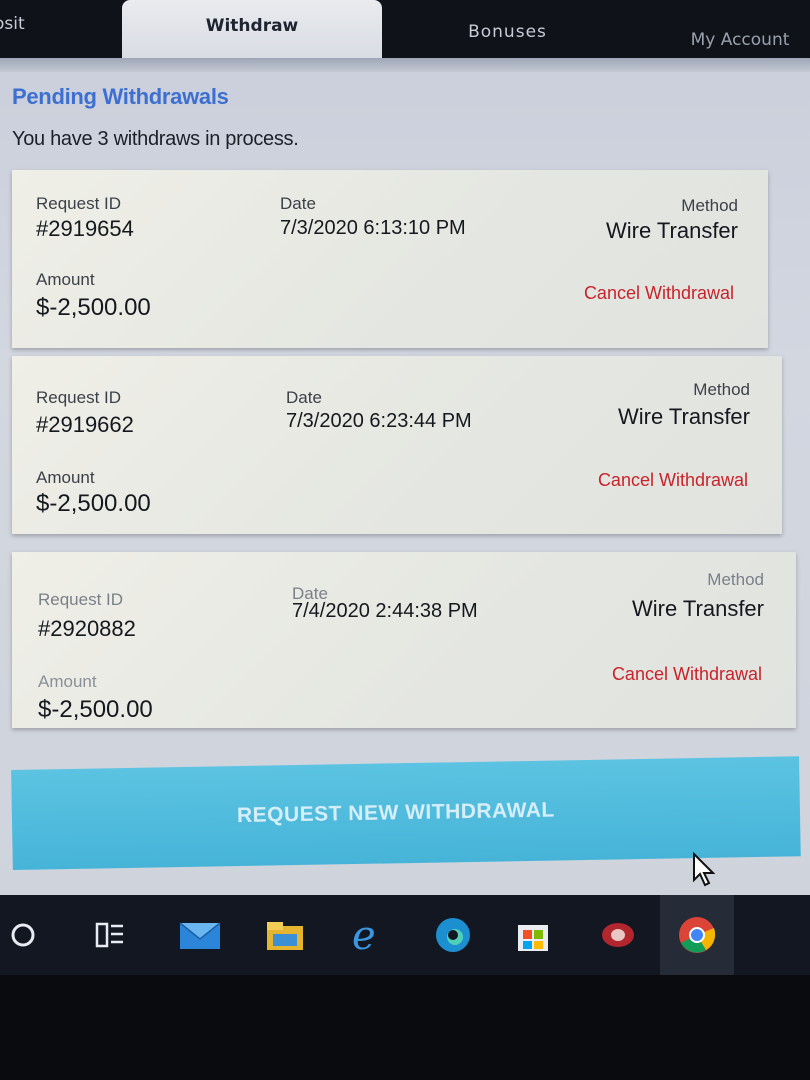 The width and height of the screenshot is (810, 1080). Describe the element at coordinates (252, 29) in the screenshot. I see `tab-withdraw: Withdraw` at that location.